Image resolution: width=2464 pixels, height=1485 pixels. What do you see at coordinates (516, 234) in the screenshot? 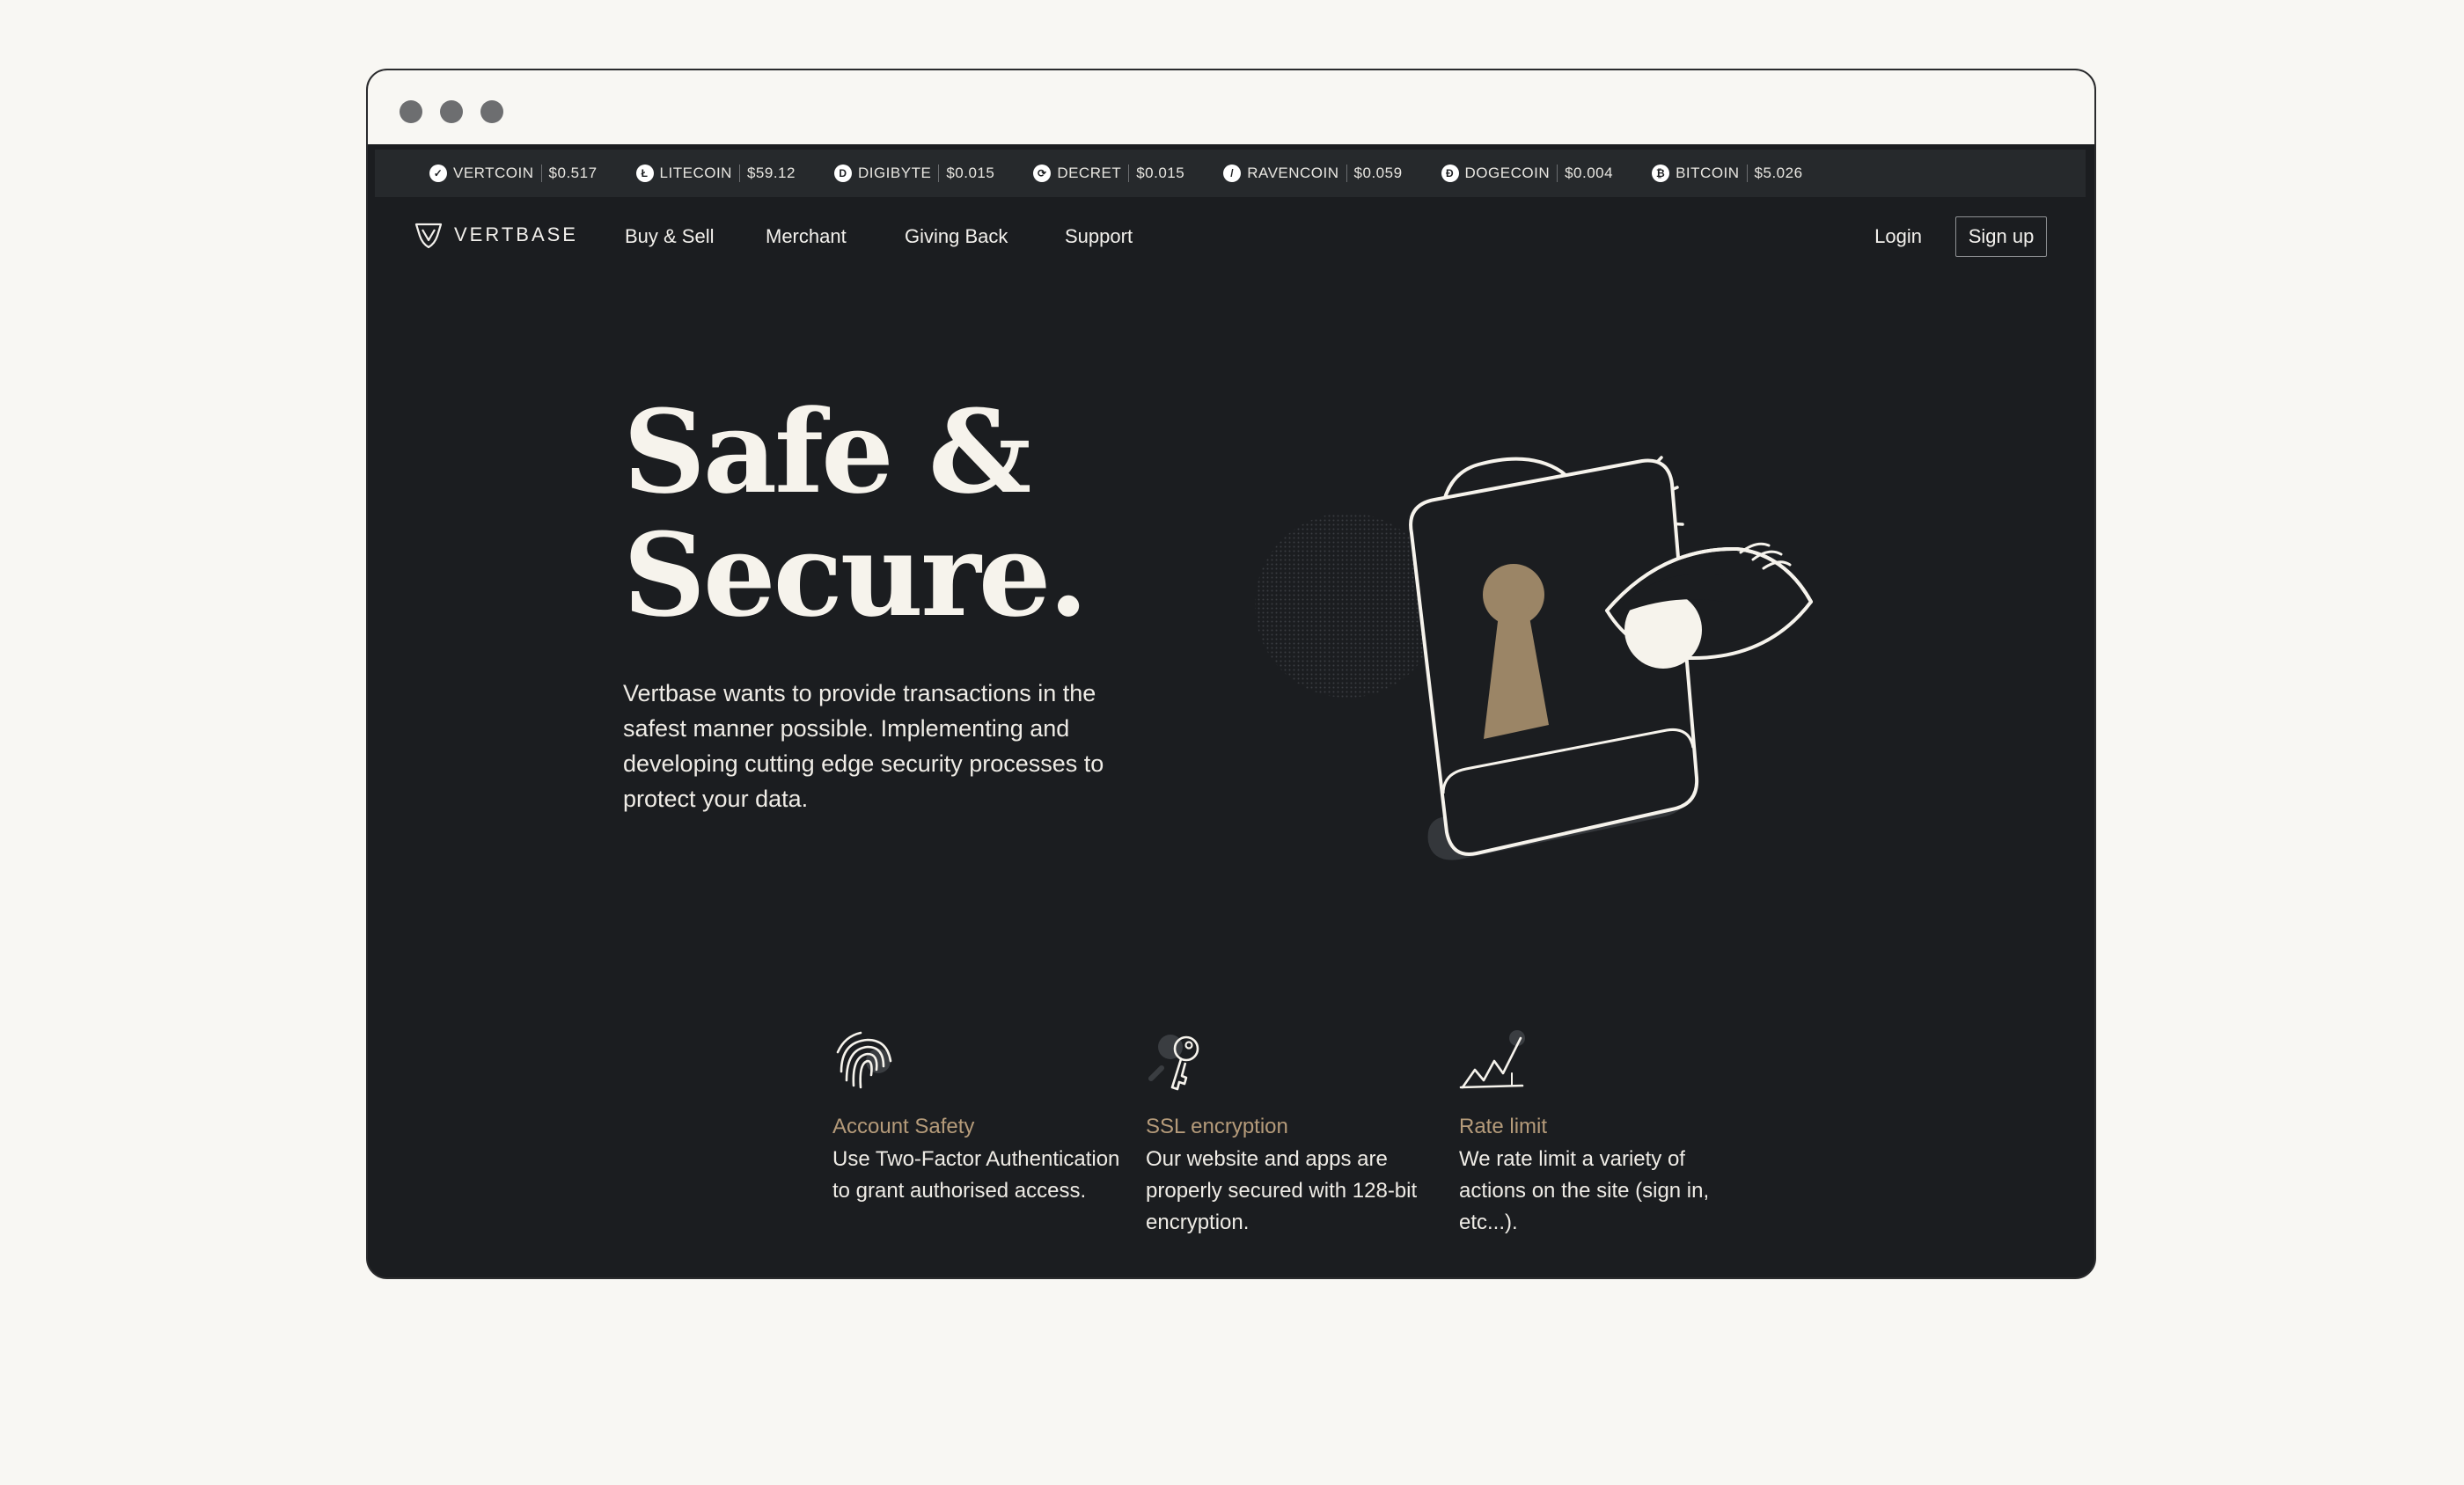
I see `brand-name: VERTBASE` at bounding box center [516, 234].